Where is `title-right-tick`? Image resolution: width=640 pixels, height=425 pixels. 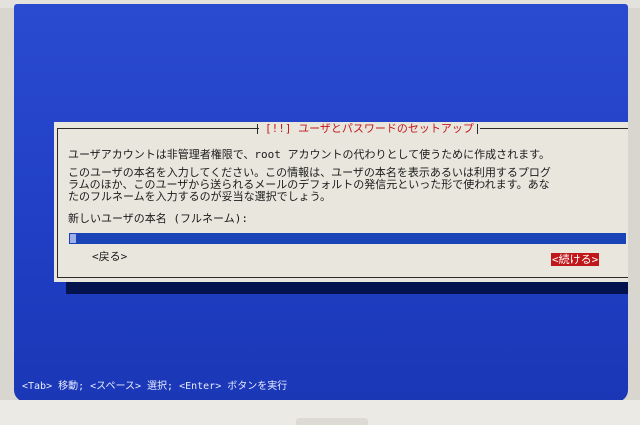
title-right-tick is located at coordinates (477, 129).